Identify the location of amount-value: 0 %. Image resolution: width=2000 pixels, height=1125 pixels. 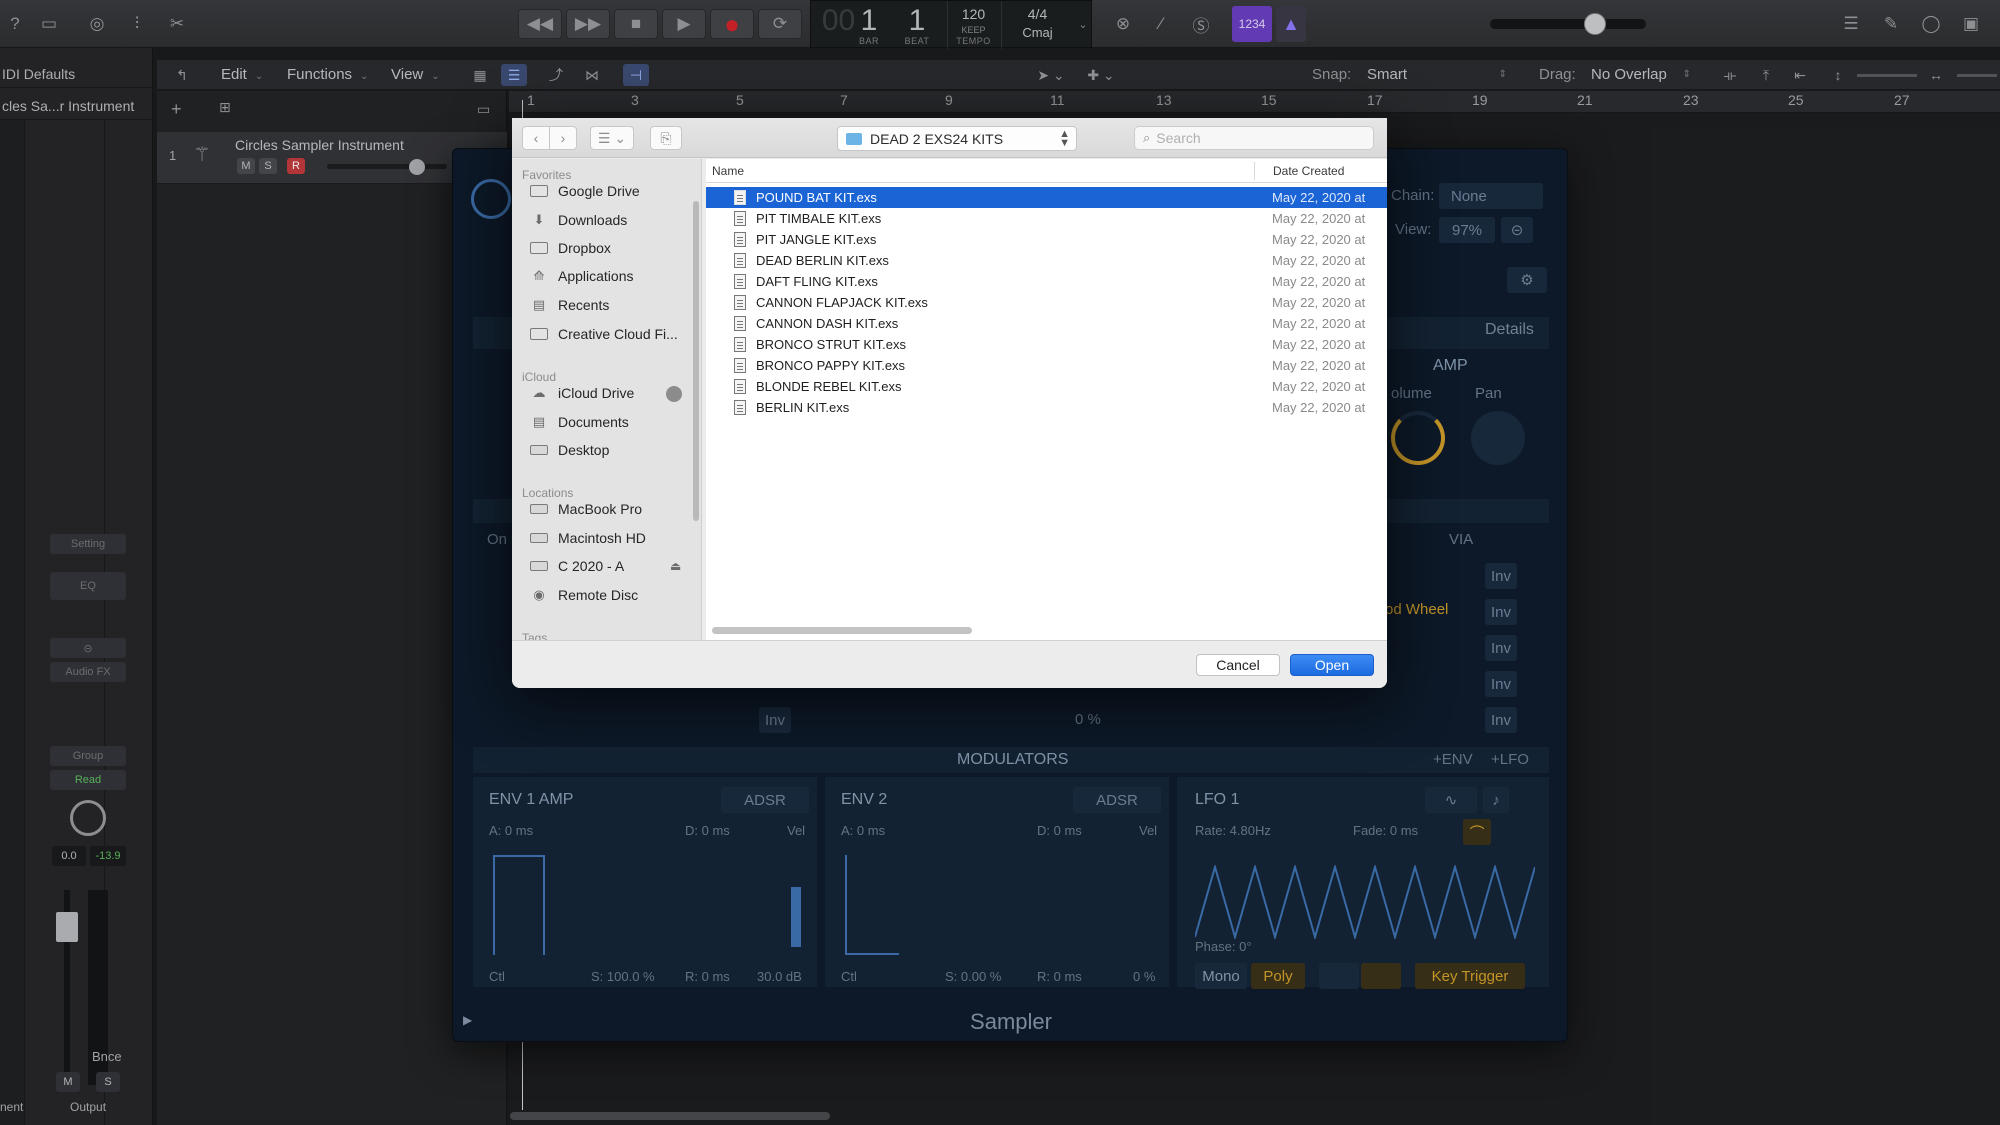
(1088, 719).